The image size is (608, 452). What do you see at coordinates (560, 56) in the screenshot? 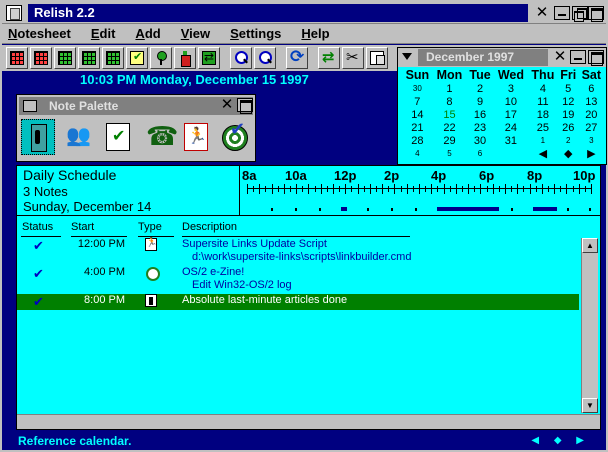
I see `calendar-close-button: ✕` at bounding box center [560, 56].